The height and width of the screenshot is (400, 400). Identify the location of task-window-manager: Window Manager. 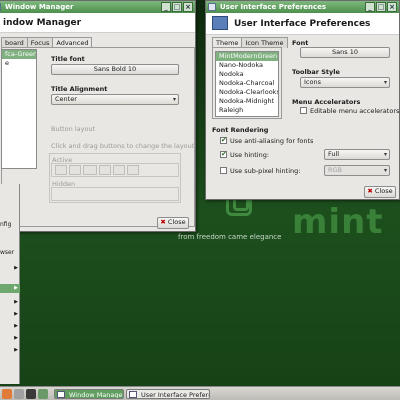
(89, 394).